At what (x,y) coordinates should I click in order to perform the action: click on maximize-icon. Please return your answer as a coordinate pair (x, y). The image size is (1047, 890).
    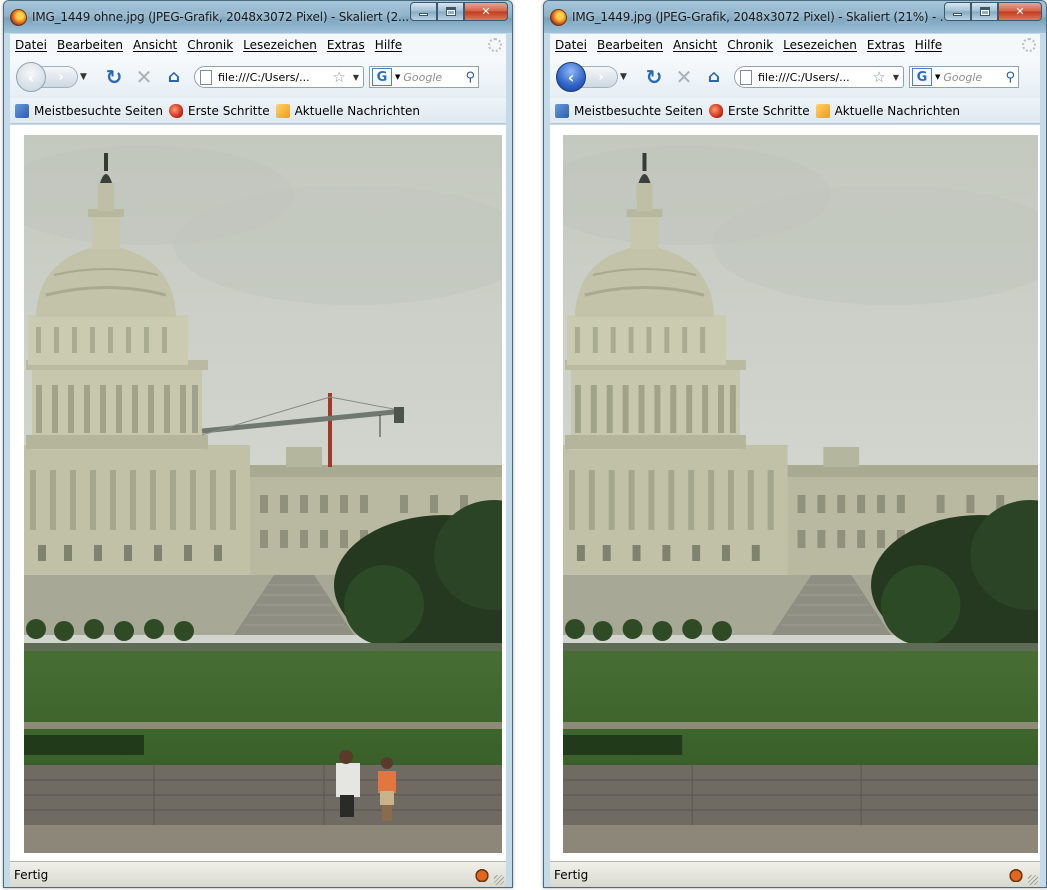
    Looking at the image, I should click on (984, 11).